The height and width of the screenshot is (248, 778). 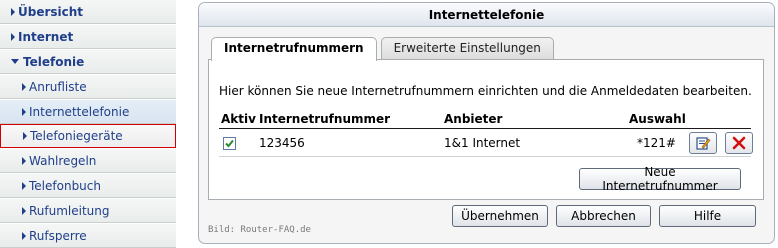 What do you see at coordinates (58, 235) in the screenshot?
I see `sidebar-item-label: Rufsperre` at bounding box center [58, 235].